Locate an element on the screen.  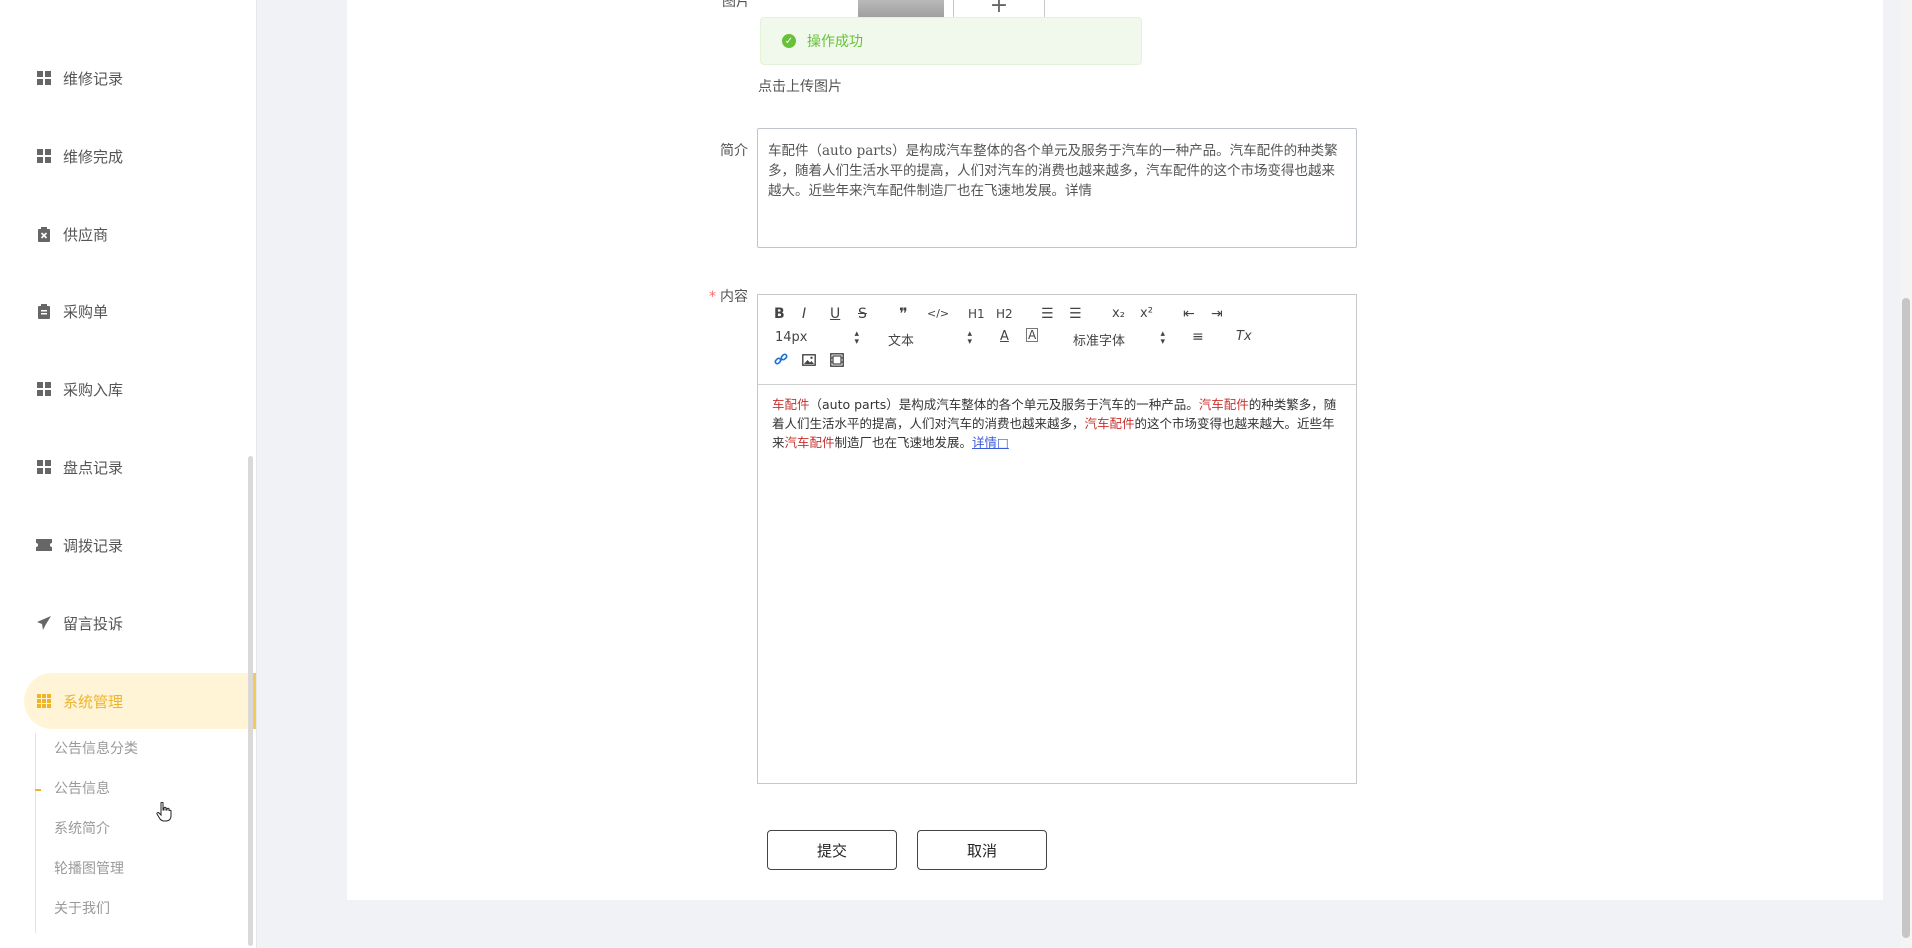
image-label: 图片 is located at coordinates (736, 5).